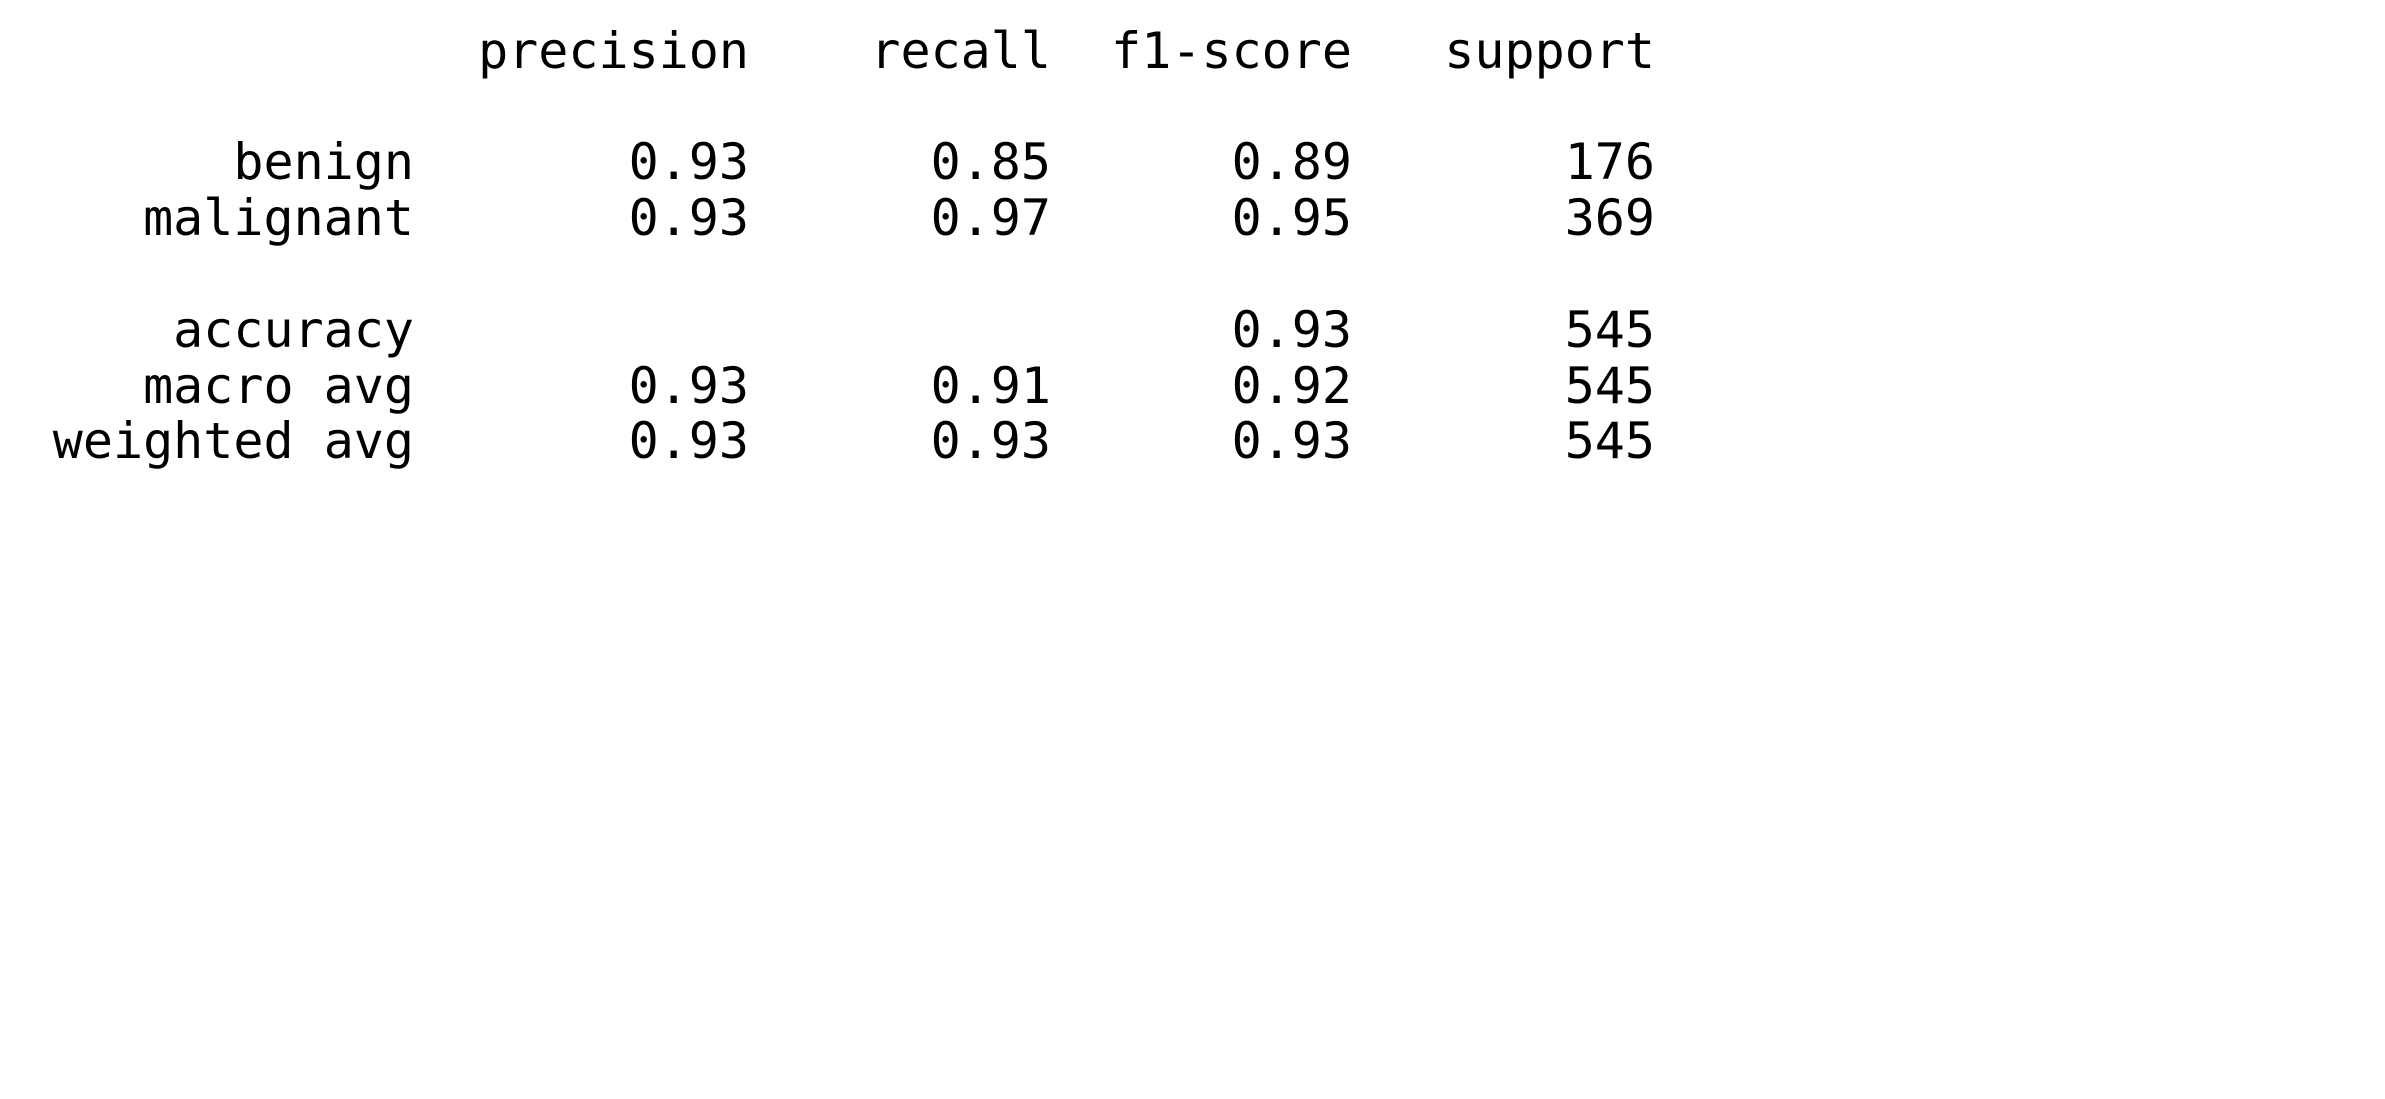 This screenshot has width=2385, height=1099. I want to click on f1-score-value: 0.92, so click(1291, 386).